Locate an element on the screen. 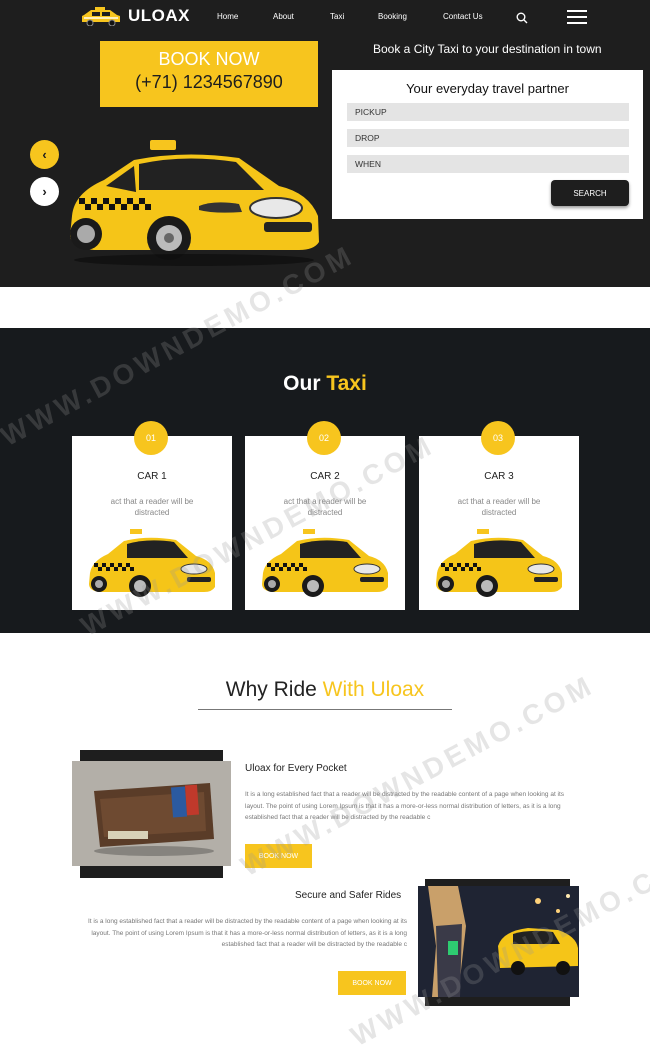 This screenshot has height=1046, width=650. card-title: CAR 2 is located at coordinates (325, 476).